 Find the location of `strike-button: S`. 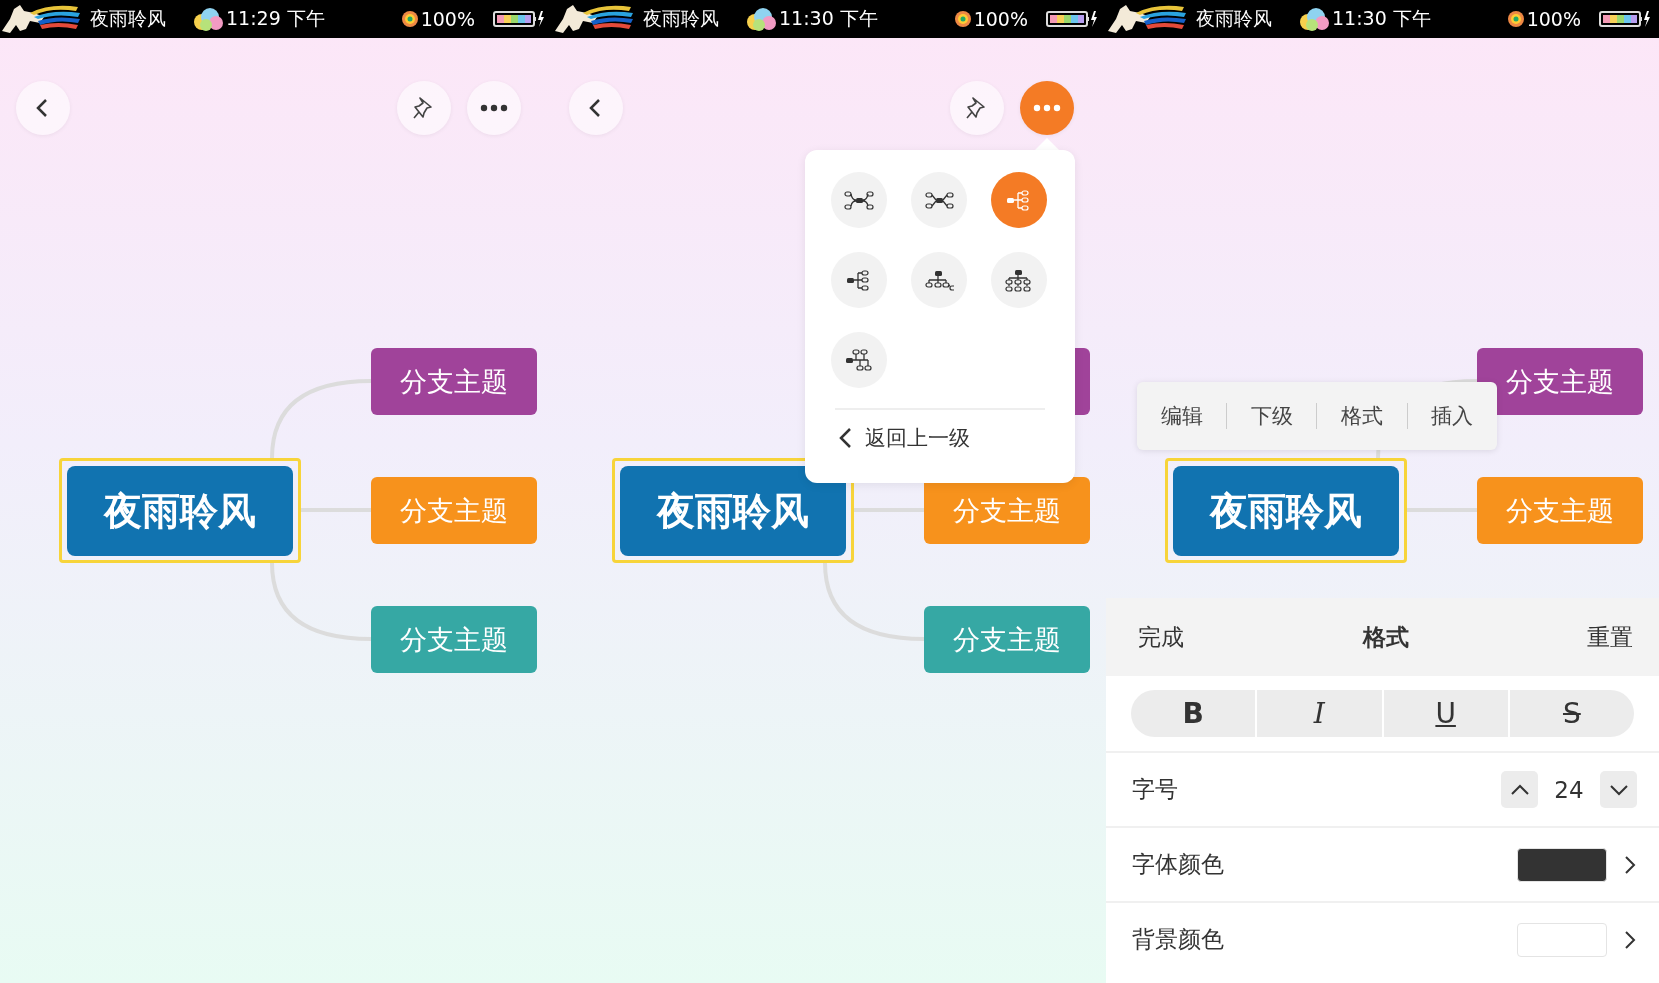

strike-button: S is located at coordinates (1571, 713).